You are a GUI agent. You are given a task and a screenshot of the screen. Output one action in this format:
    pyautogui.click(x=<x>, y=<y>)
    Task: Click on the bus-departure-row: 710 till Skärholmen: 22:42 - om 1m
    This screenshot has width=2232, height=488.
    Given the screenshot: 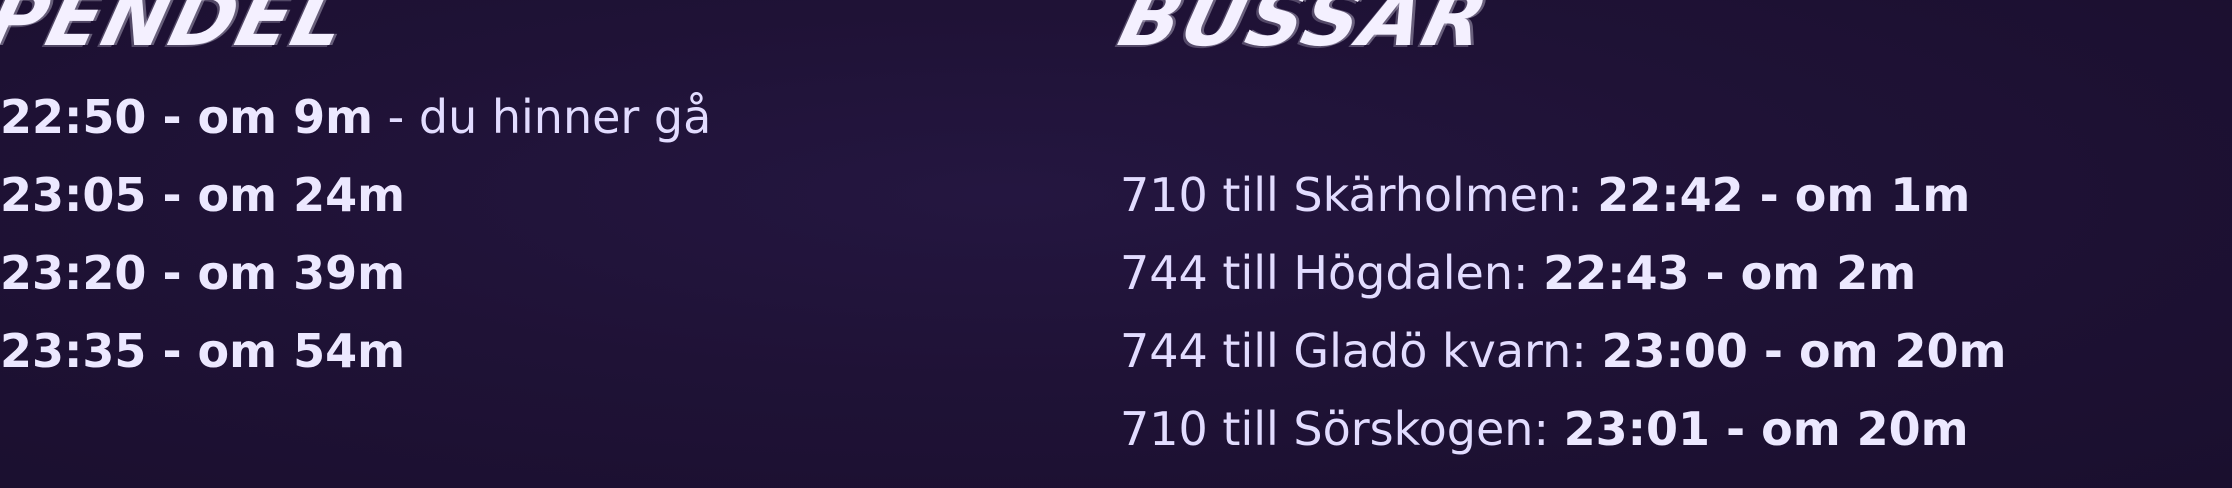 What is the action you would take?
    pyautogui.click(x=1545, y=195)
    